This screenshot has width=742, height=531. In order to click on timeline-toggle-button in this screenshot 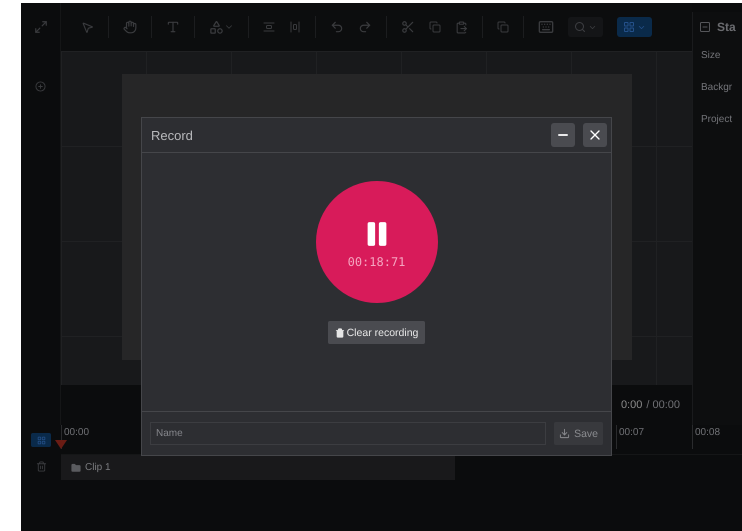, I will do `click(41, 440)`.